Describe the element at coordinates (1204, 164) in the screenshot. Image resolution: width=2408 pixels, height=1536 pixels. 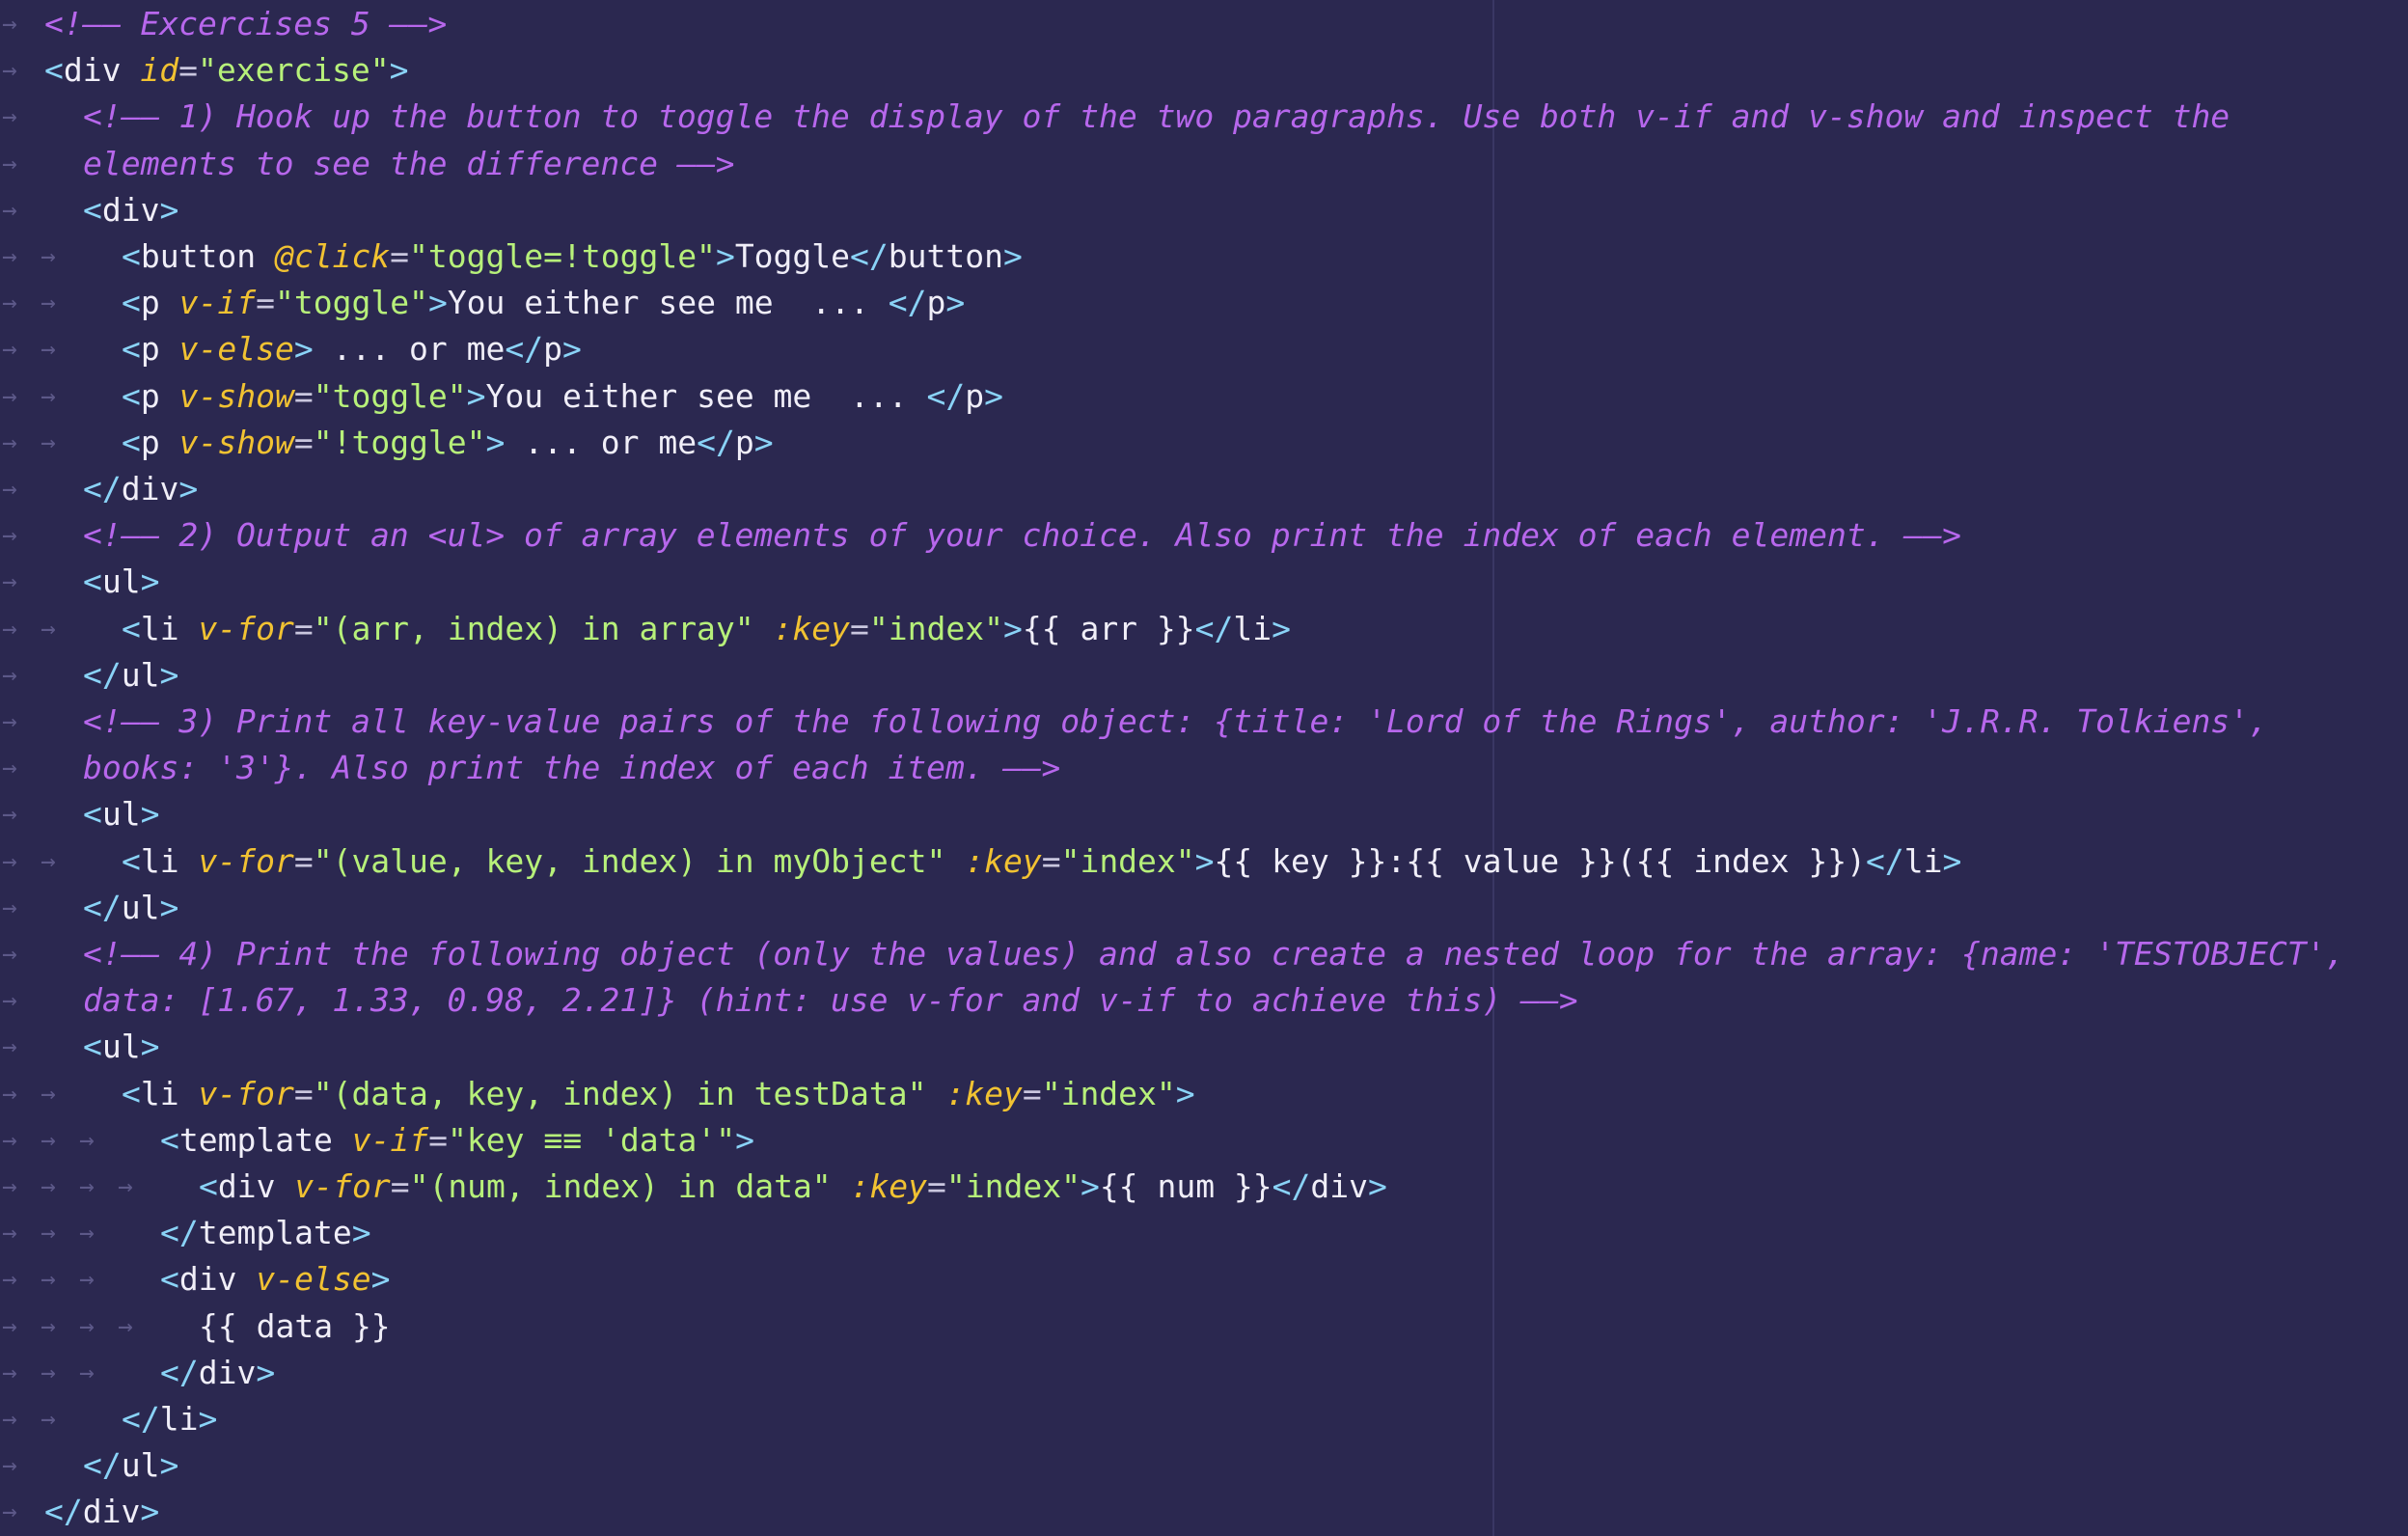
I see `code-line: → elements to see the difference ——>` at that location.